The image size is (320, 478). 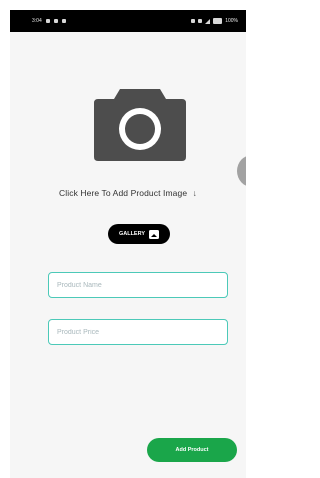 I want to click on gallery-button: GALLERY, so click(x=139, y=234).